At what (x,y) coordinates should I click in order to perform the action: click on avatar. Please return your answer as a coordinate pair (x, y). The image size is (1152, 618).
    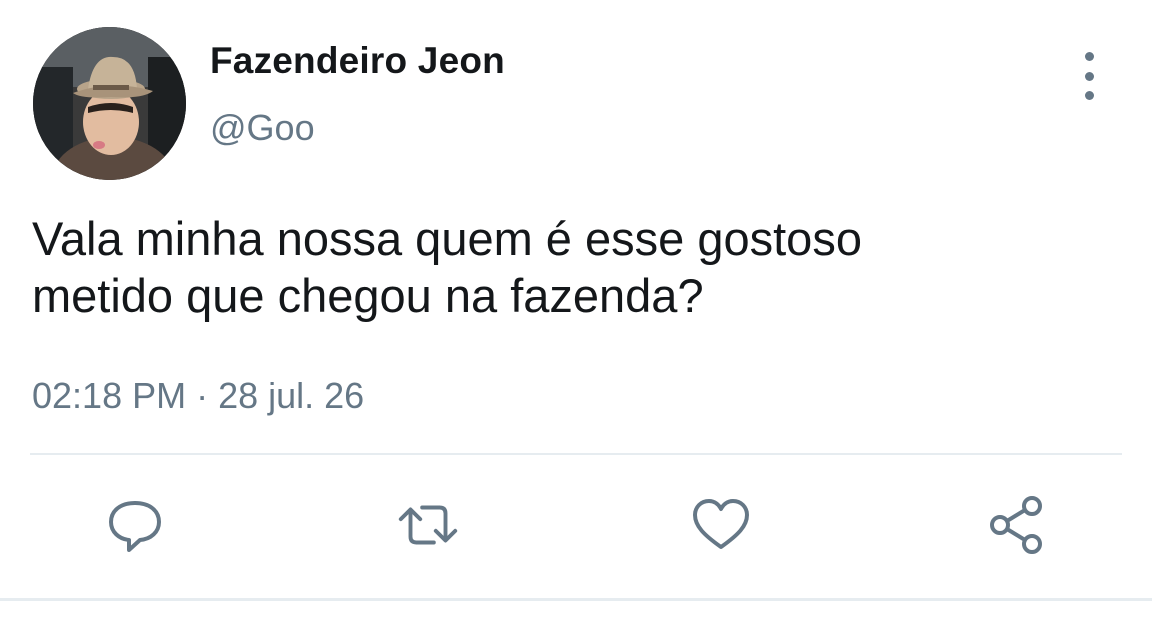
    Looking at the image, I should click on (109, 103).